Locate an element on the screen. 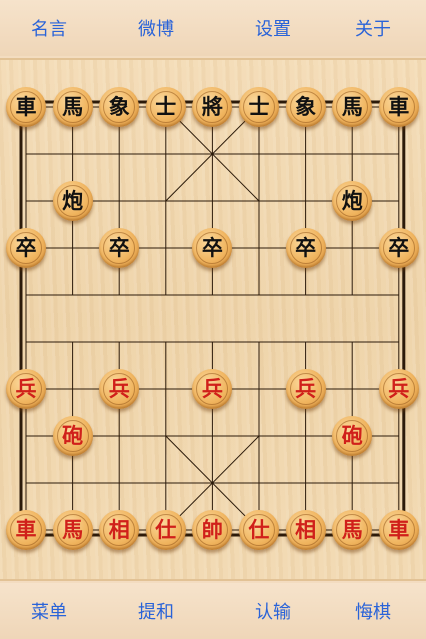  top-menu-bar: 名言 微博 设置 关于 is located at coordinates (213, 28).